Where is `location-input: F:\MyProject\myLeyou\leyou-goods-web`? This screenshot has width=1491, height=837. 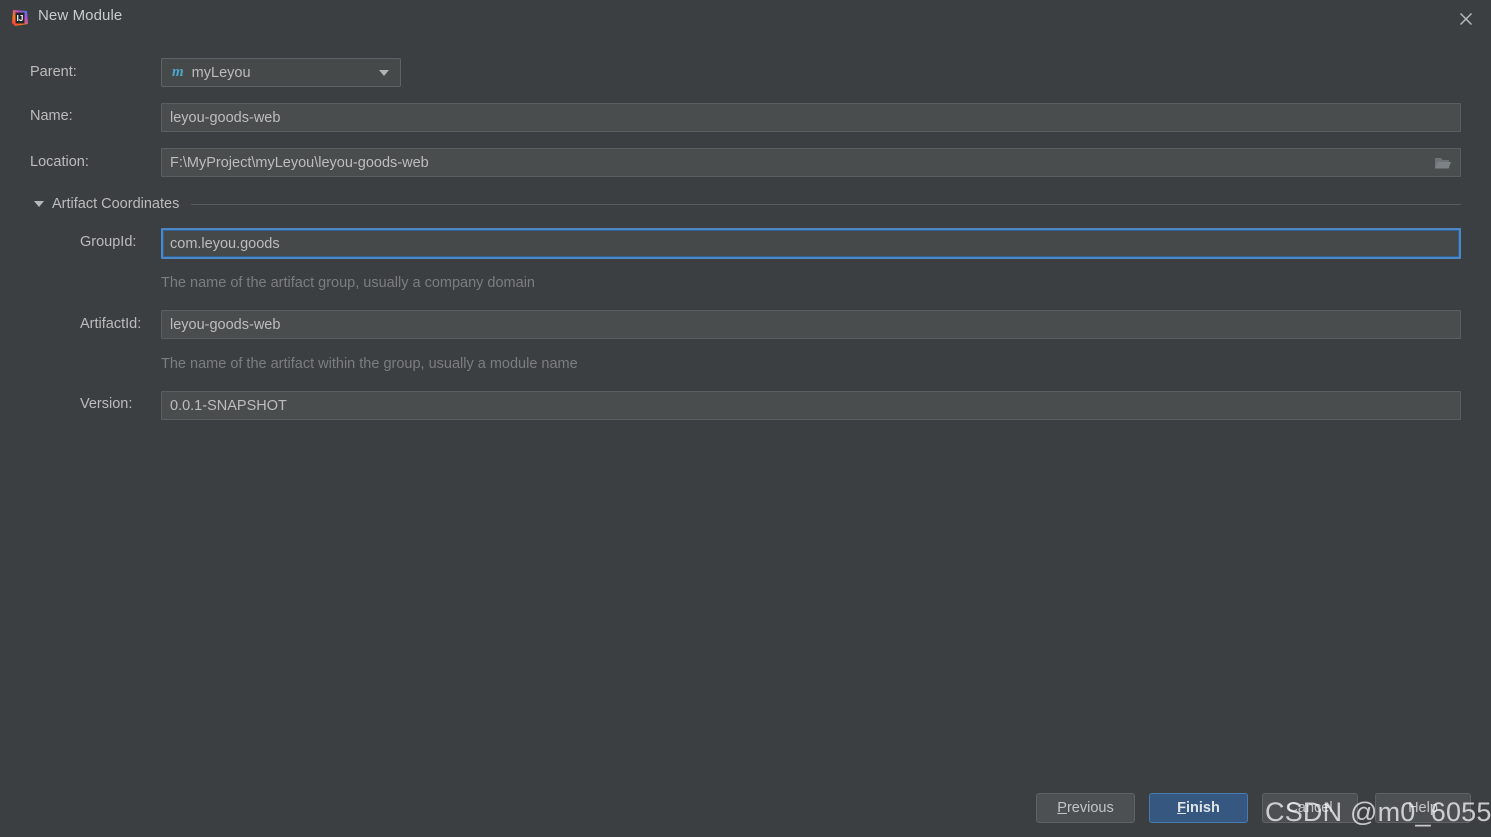 location-input: F:\MyProject\myLeyou\leyou-goods-web is located at coordinates (811, 162).